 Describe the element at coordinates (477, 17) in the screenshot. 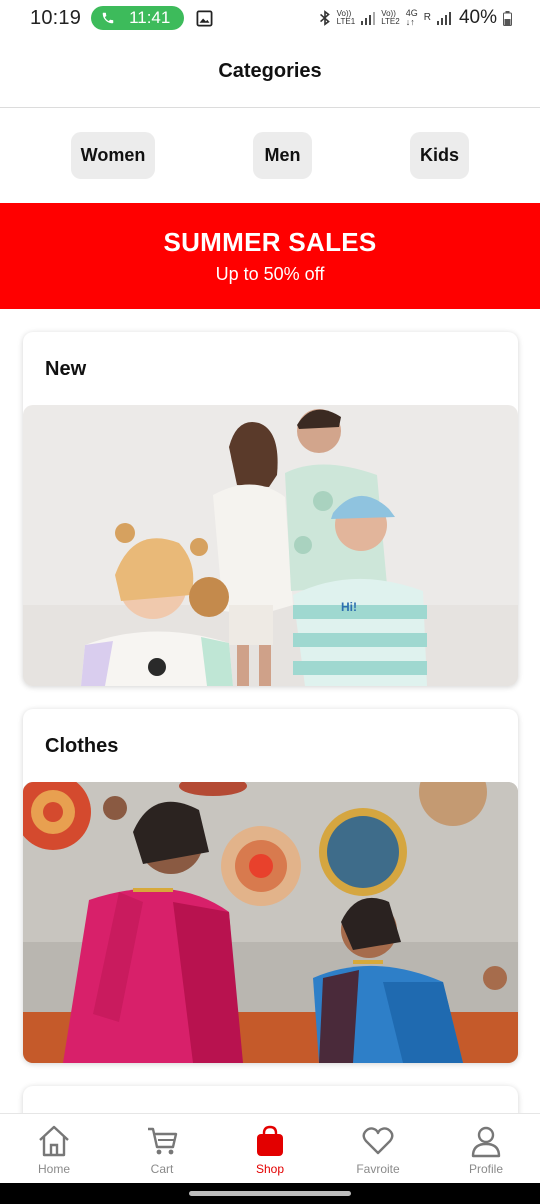

I see `battery-percent: 40%` at that location.